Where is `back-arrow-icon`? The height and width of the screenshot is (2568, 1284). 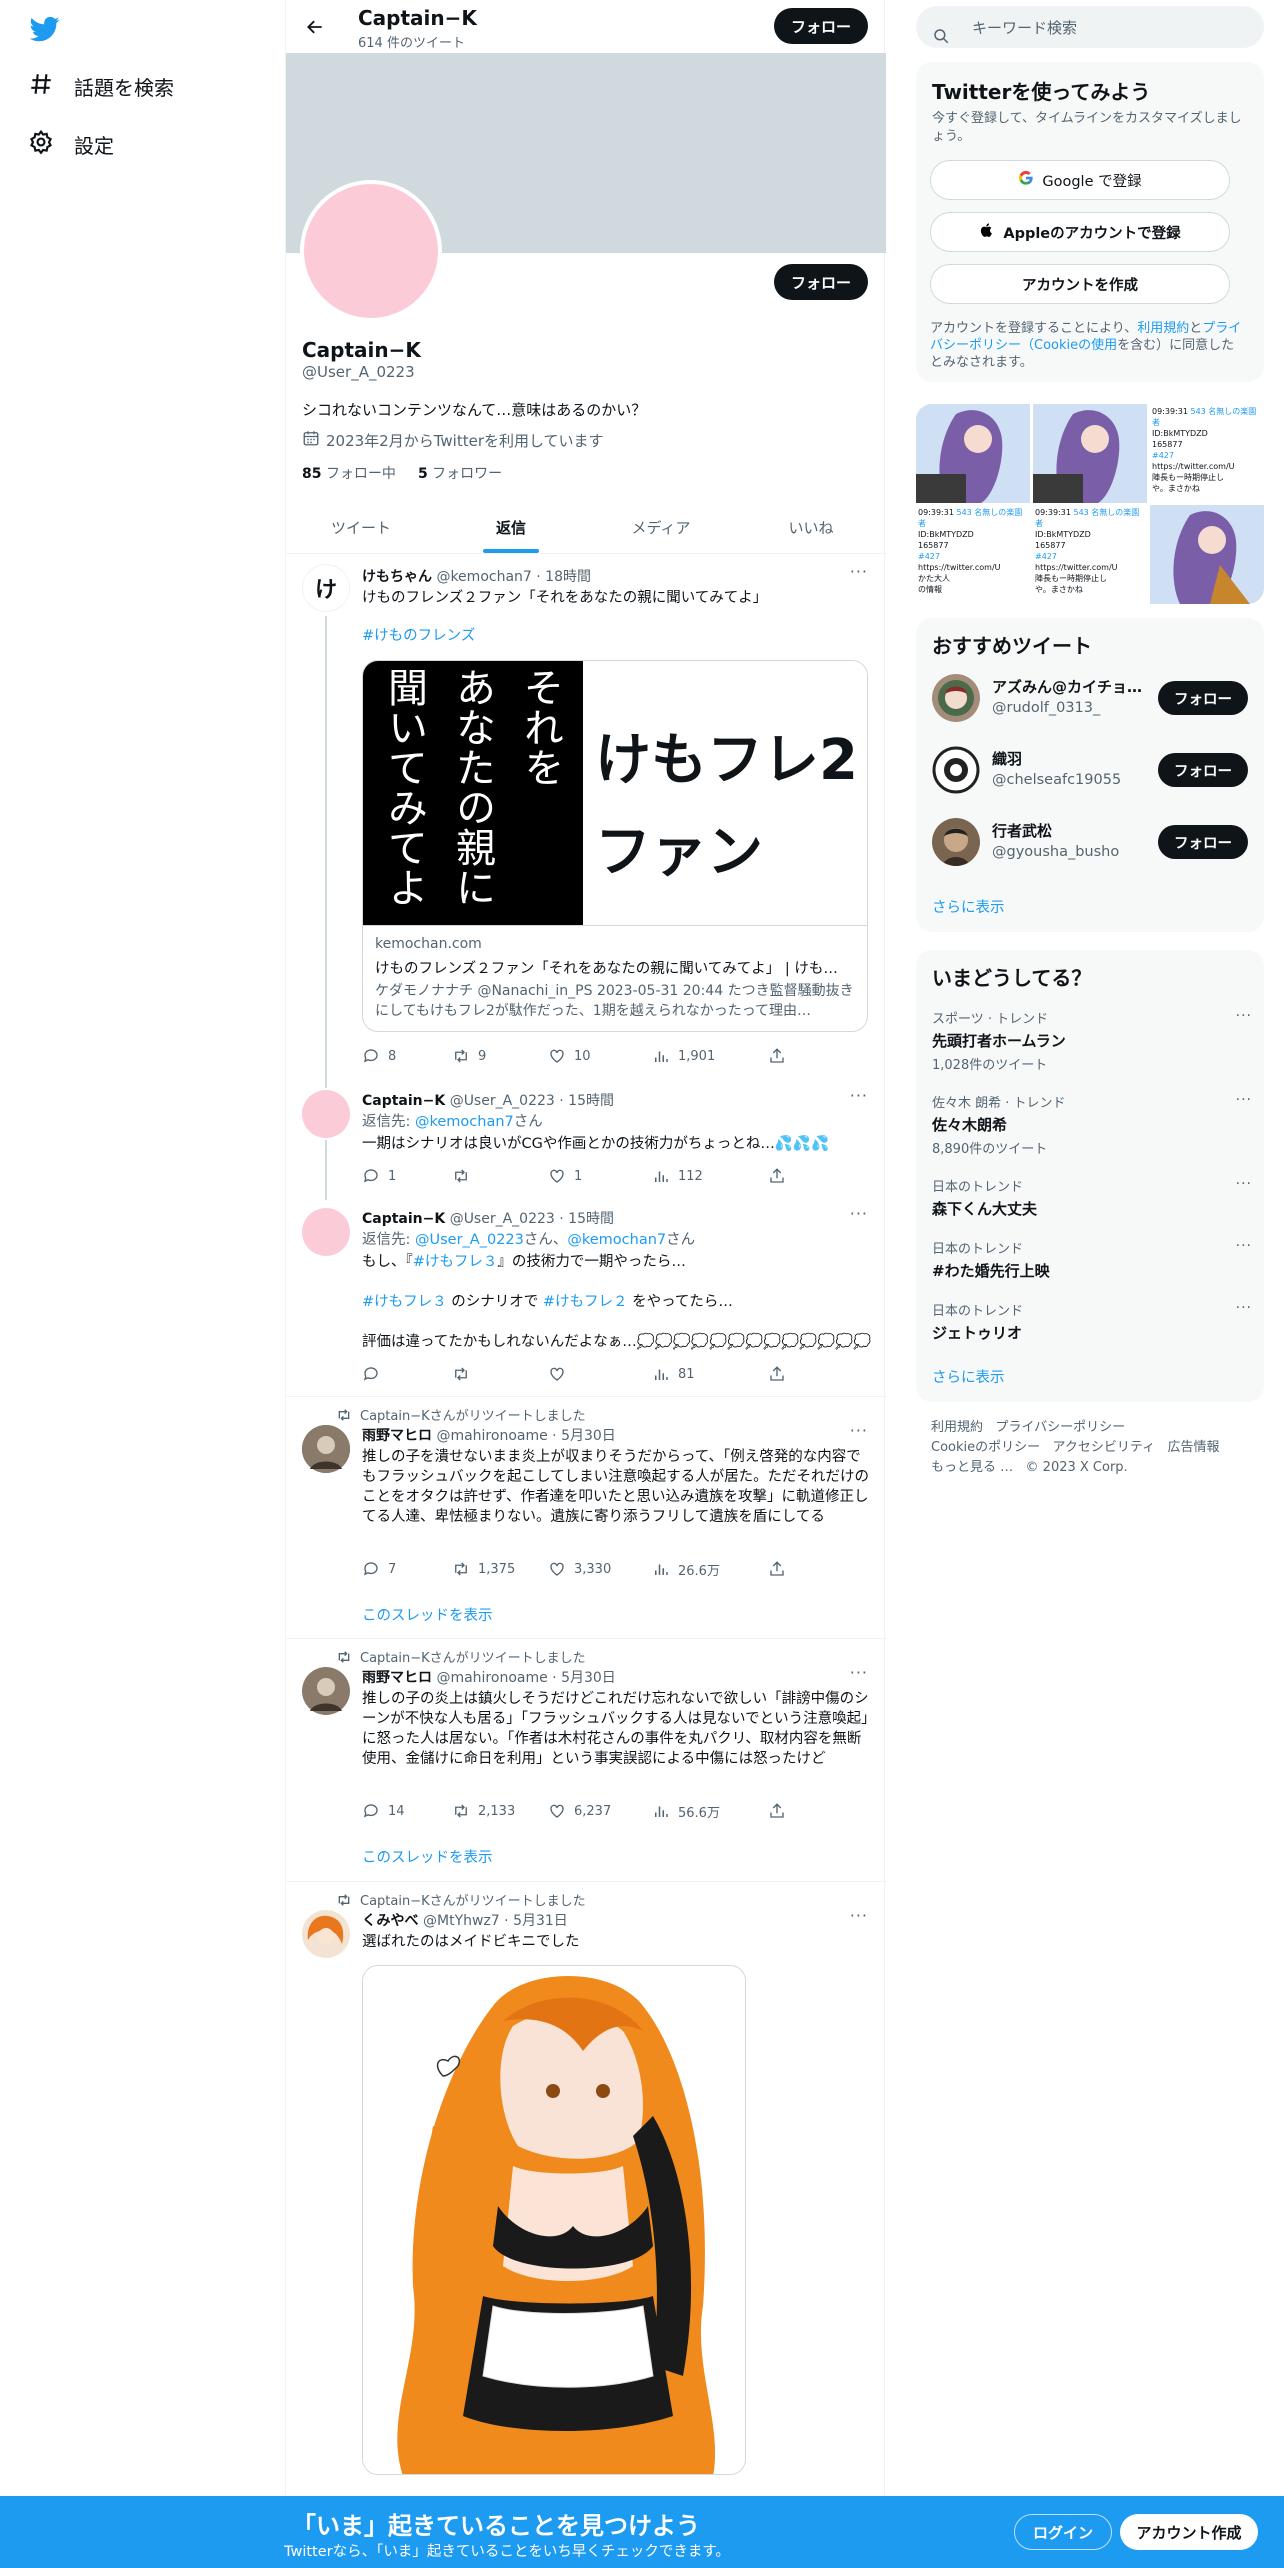
back-arrow-icon is located at coordinates (315, 27).